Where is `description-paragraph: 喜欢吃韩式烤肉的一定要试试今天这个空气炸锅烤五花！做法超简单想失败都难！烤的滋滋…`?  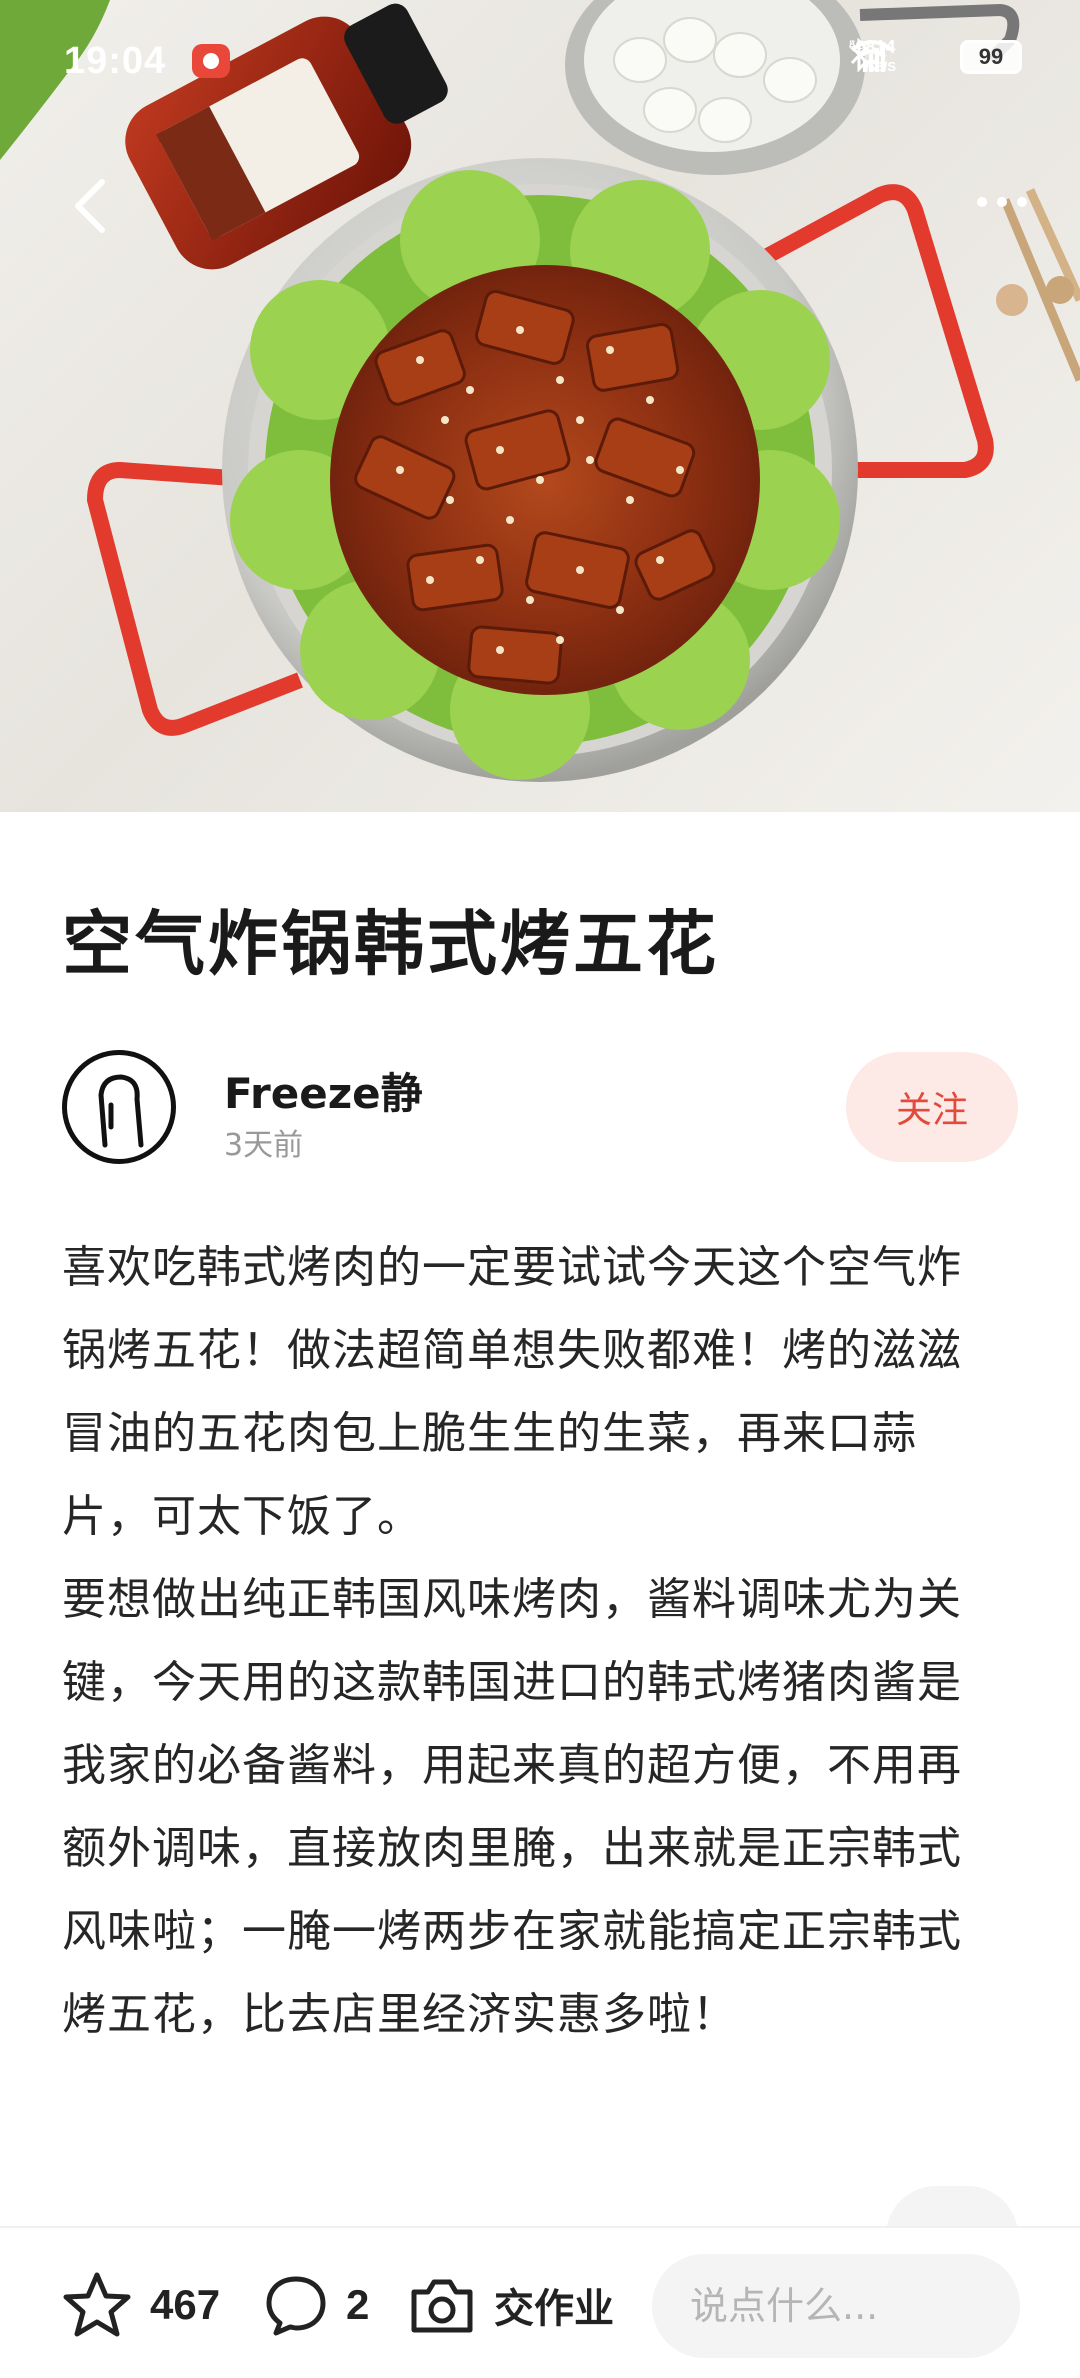 description-paragraph: 喜欢吃韩式烤肉的一定要试试今天这个空气炸锅烤五花！做法超简单想失败都难！烤的滋滋… is located at coordinates (512, 1392).